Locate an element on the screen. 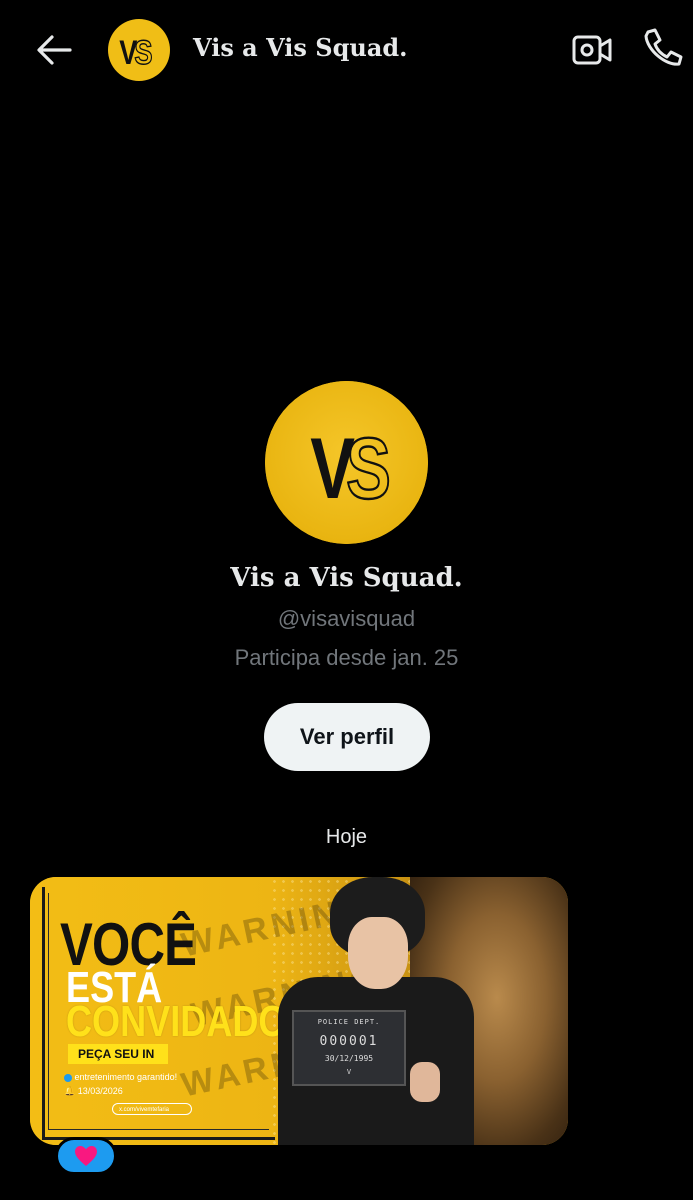 This screenshot has width=693, height=1200. video-camera-icon is located at coordinates (592, 50).